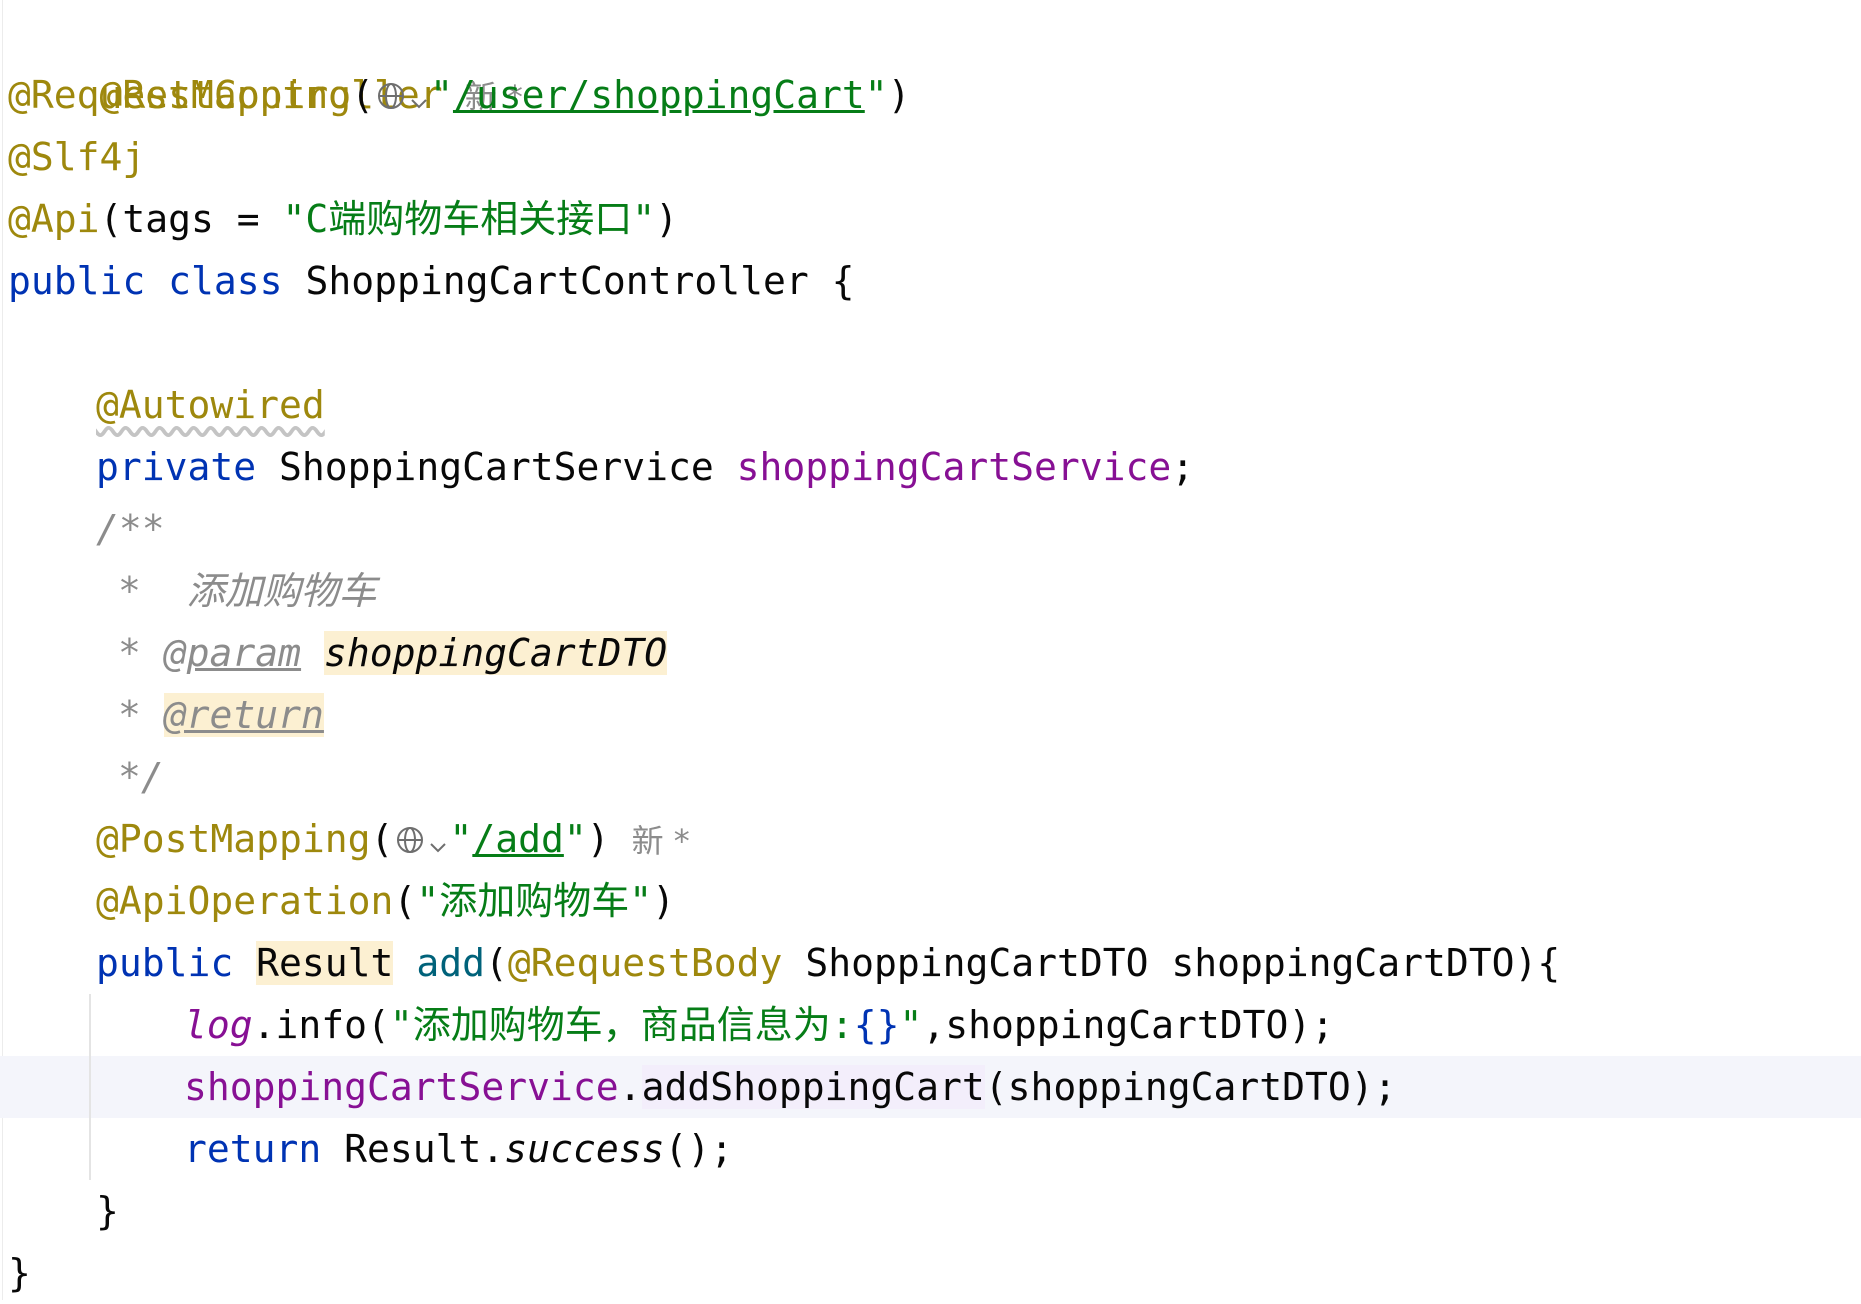 The width and height of the screenshot is (1861, 1304). What do you see at coordinates (580, 281) in the screenshot?
I see `class-name: ShoppingCartController {` at bounding box center [580, 281].